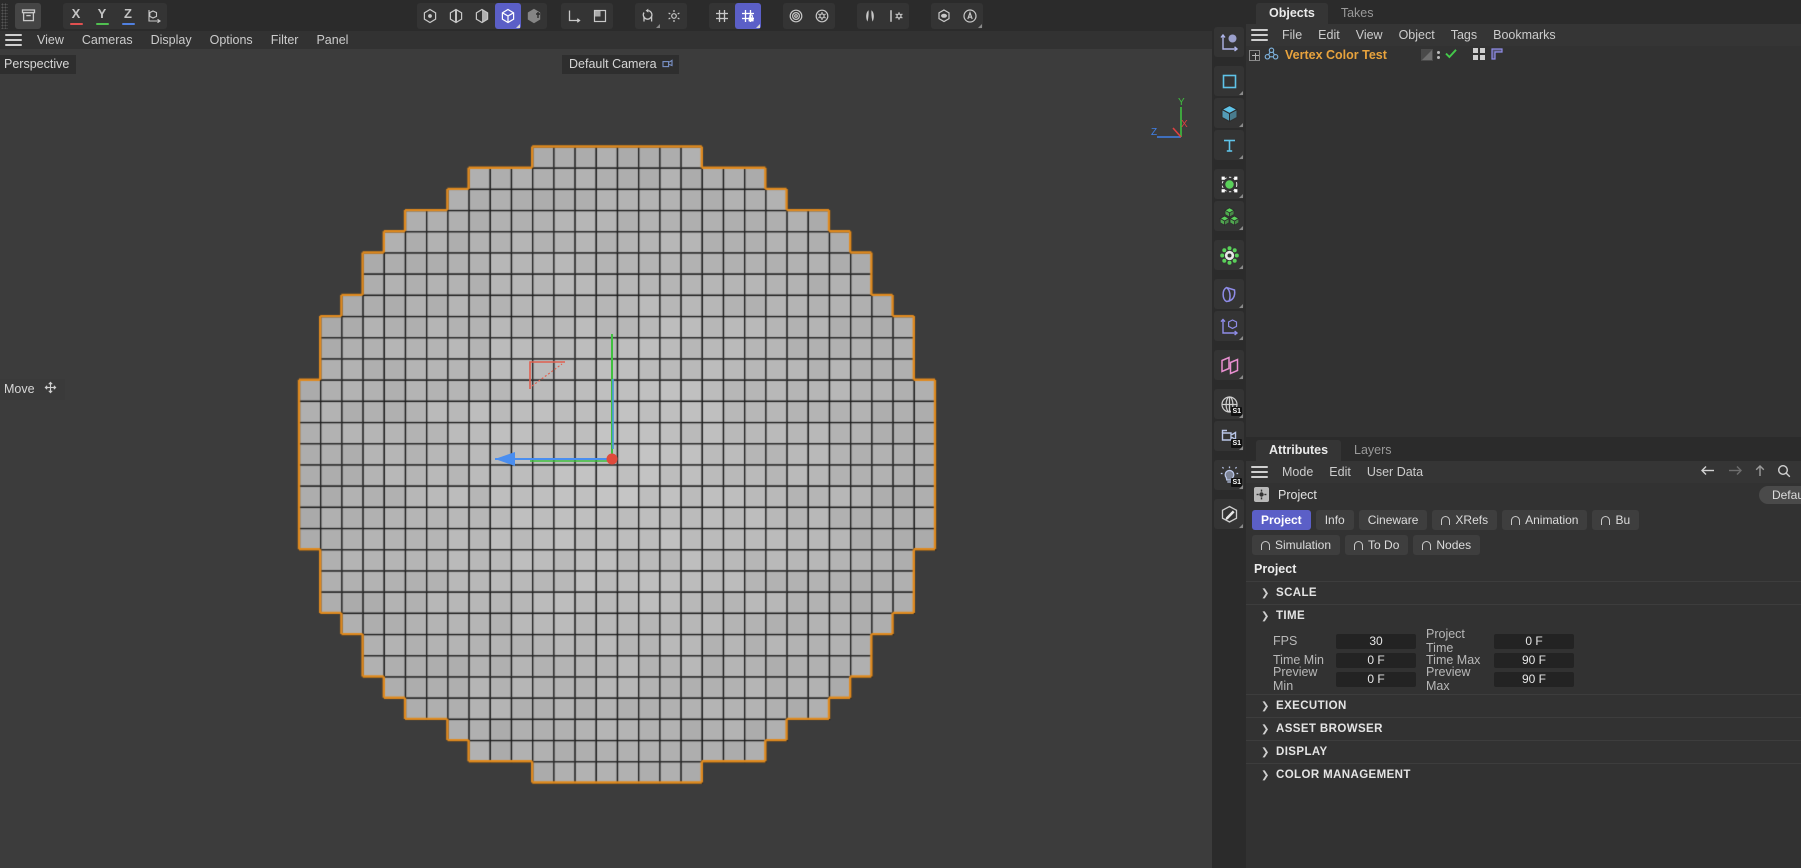  I want to click on archive-box-icon, so click(28, 15).